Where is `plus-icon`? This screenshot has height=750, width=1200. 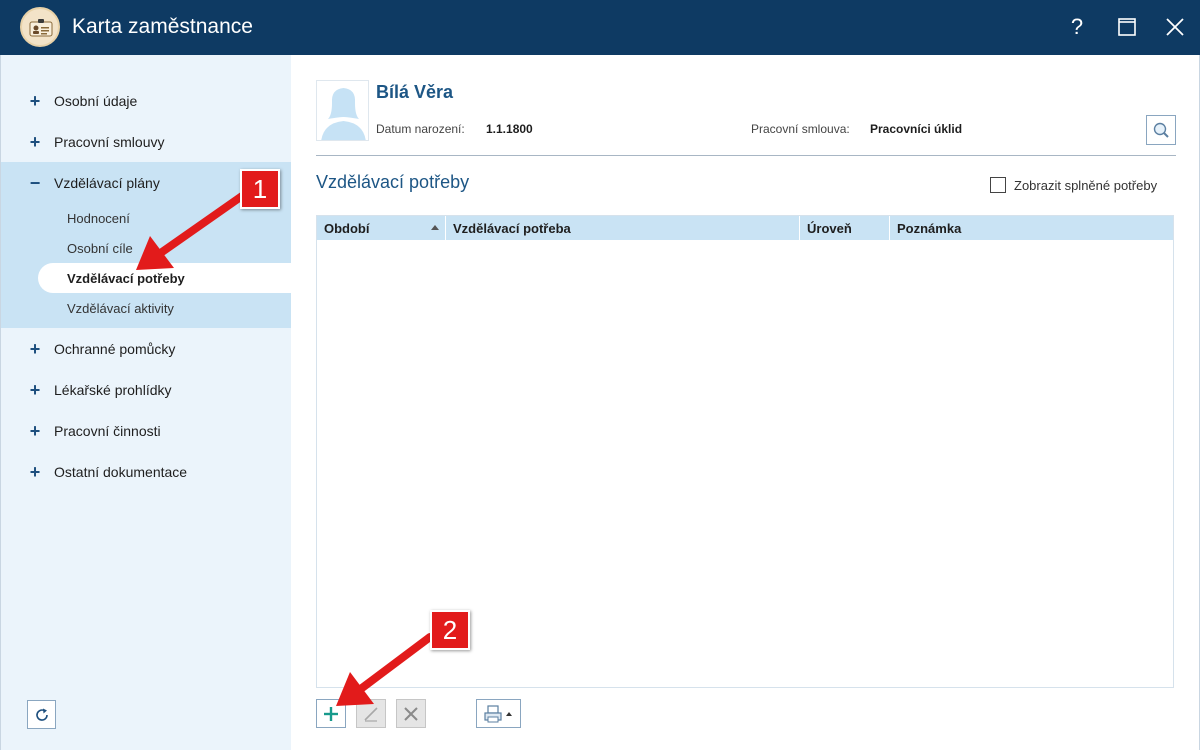 plus-icon is located at coordinates (331, 713).